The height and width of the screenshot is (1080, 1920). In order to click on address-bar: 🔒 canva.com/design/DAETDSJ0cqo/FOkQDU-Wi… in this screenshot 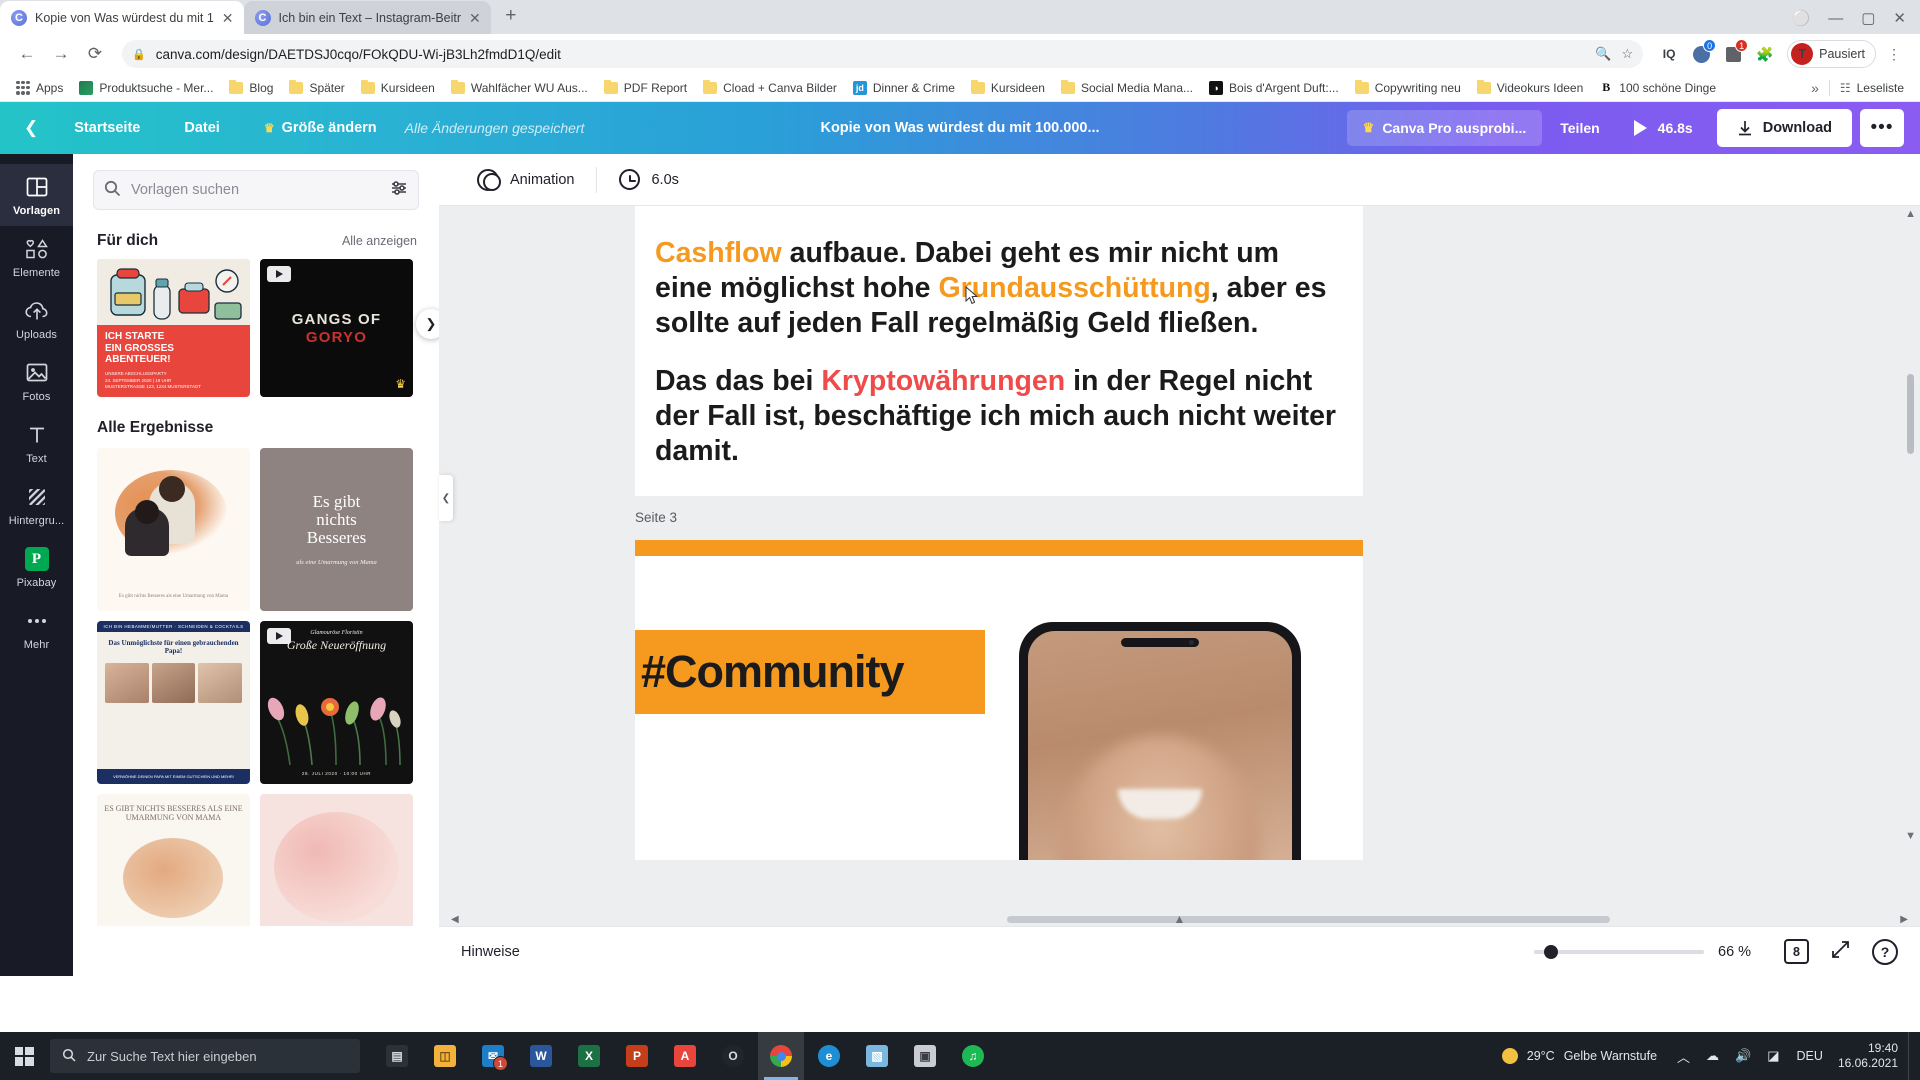, I will do `click(883, 54)`.